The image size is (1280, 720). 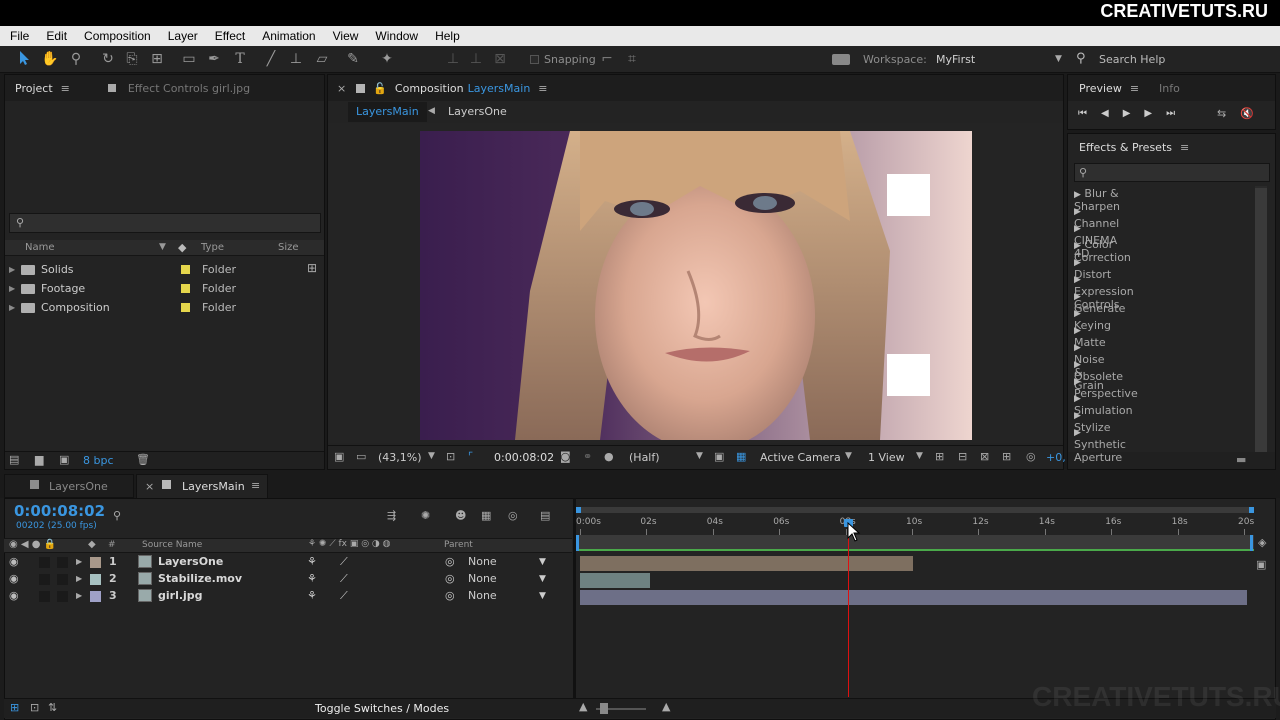 What do you see at coordinates (1058, 59) in the screenshot?
I see `workspace-dropdown-icon: ▼` at bounding box center [1058, 59].